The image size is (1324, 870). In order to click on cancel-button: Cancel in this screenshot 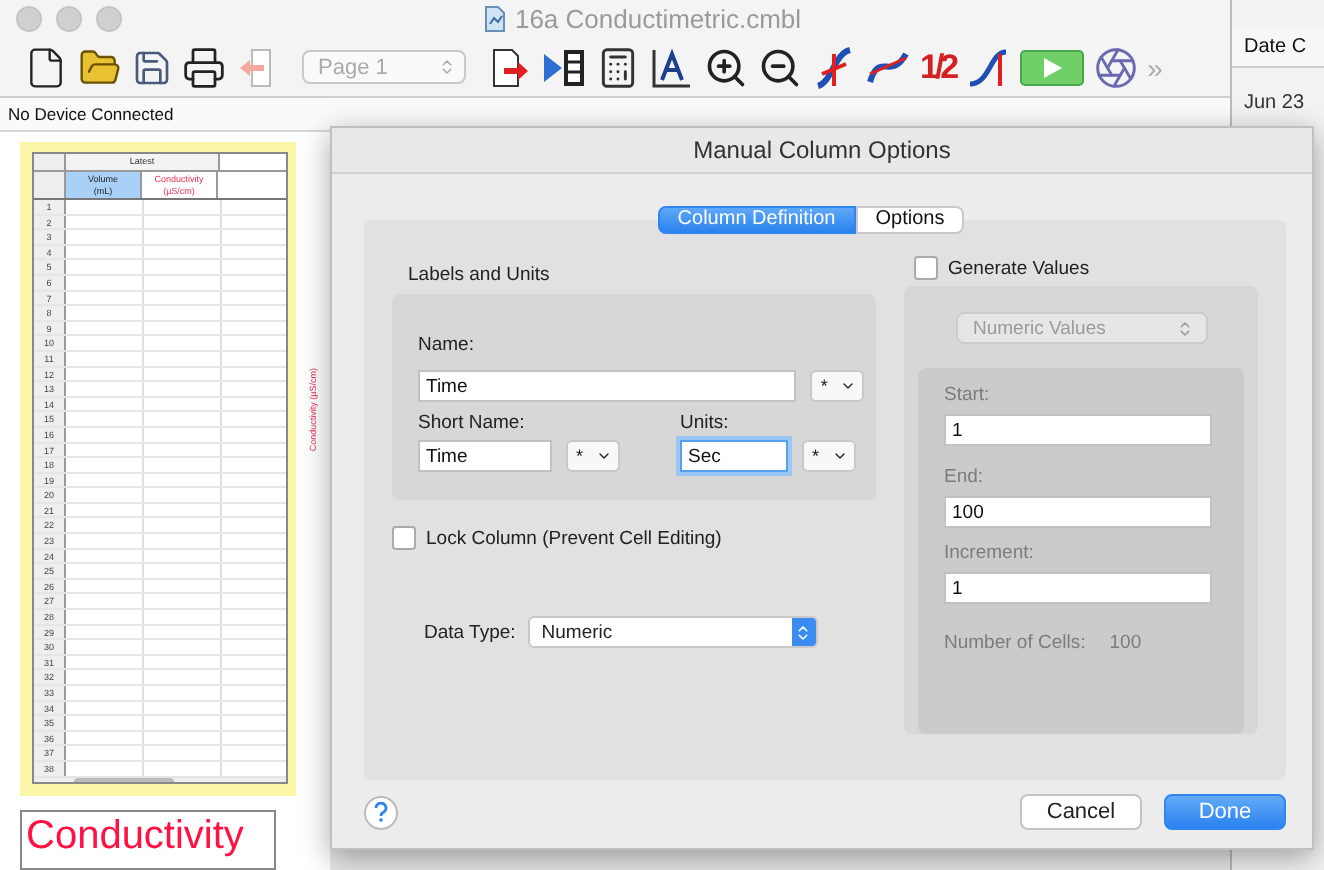, I will do `click(1081, 812)`.